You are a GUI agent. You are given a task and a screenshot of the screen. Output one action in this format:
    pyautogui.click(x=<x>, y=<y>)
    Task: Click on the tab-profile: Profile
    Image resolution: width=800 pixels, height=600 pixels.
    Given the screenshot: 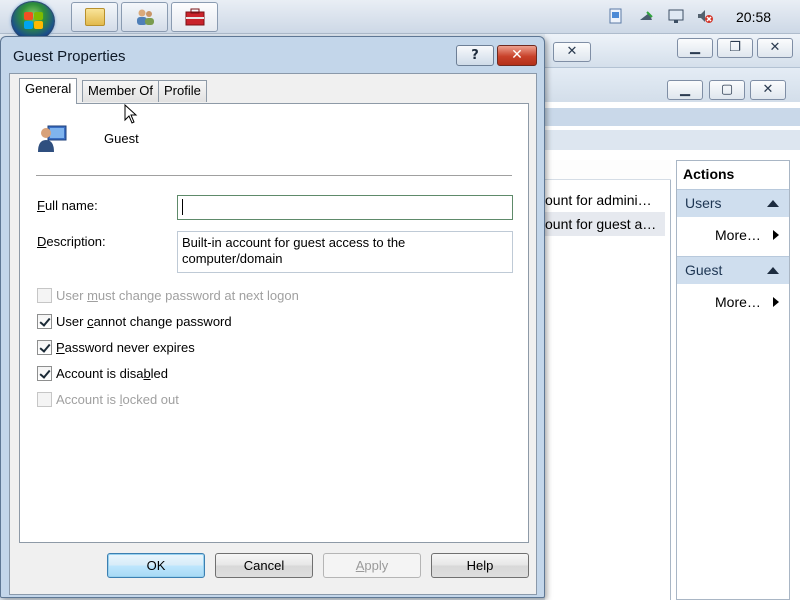 What is the action you would take?
    pyautogui.click(x=182, y=91)
    